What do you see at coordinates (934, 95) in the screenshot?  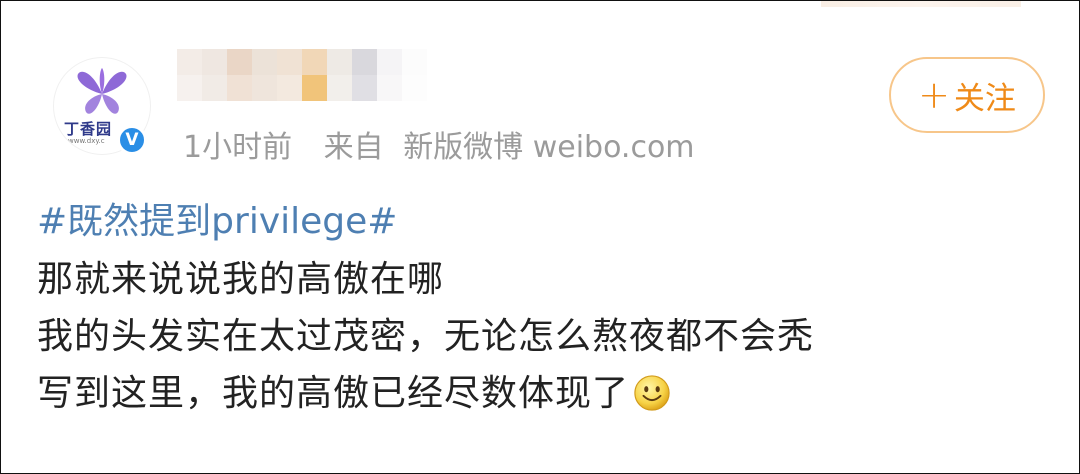 I see `plus-icon: +` at bounding box center [934, 95].